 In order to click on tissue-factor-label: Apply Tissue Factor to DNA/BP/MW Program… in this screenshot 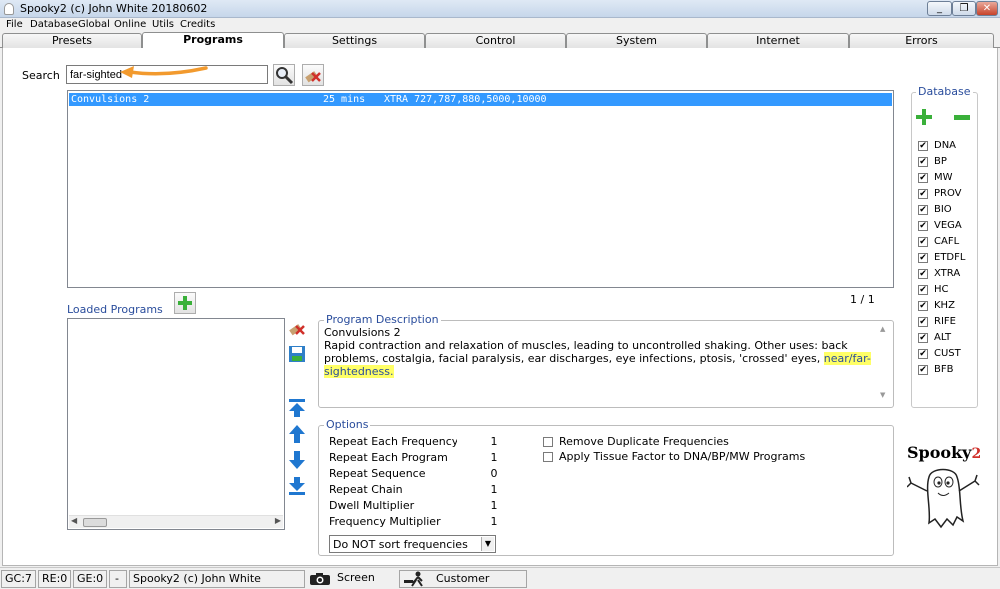, I will do `click(682, 456)`.